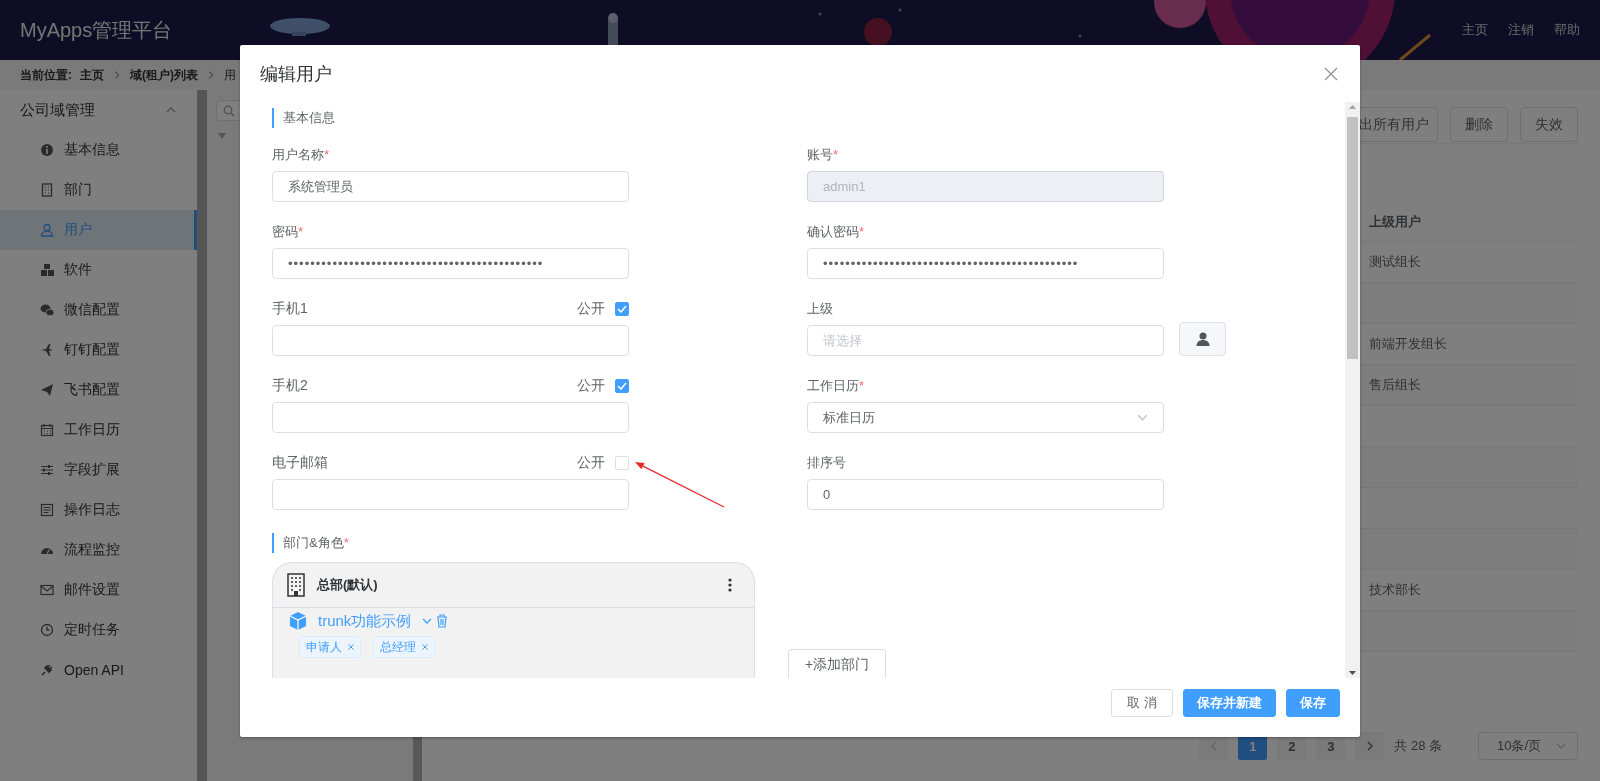 The width and height of the screenshot is (1600, 781). I want to click on search-icon, so click(229, 110).